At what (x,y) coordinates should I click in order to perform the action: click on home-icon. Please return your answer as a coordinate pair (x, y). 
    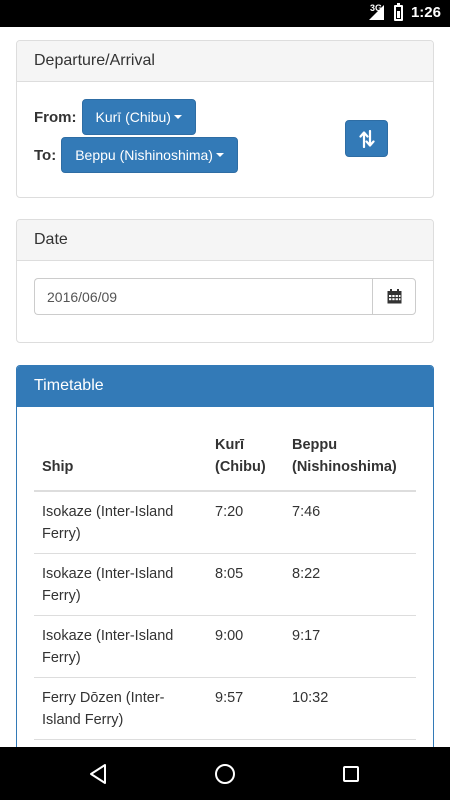
    Looking at the image, I should click on (225, 774).